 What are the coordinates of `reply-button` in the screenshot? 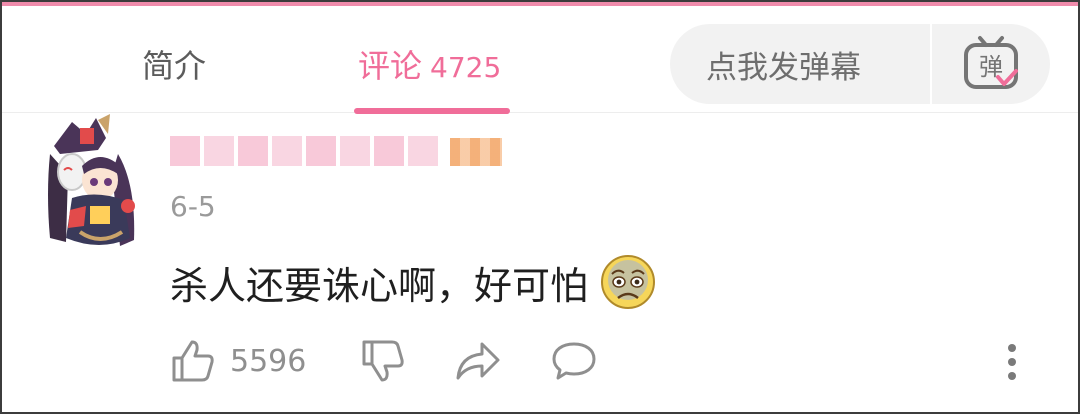 It's located at (574, 361).